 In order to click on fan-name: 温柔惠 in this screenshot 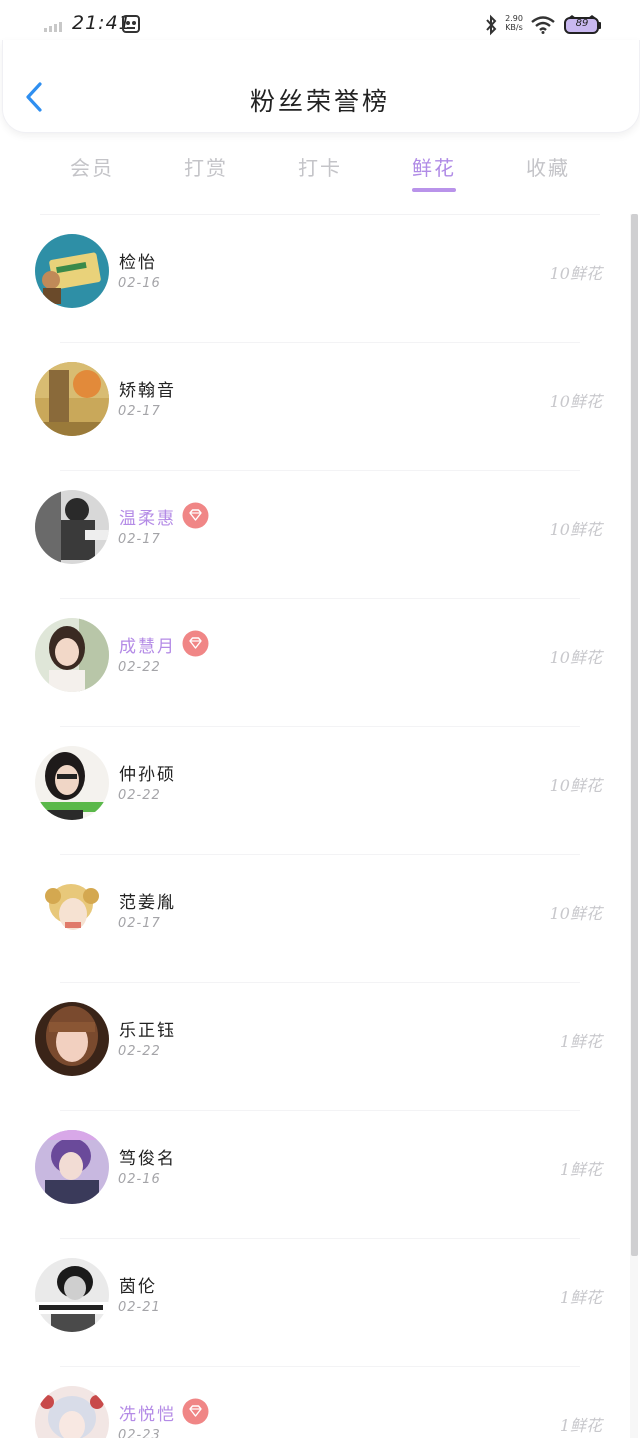, I will do `click(147, 519)`.